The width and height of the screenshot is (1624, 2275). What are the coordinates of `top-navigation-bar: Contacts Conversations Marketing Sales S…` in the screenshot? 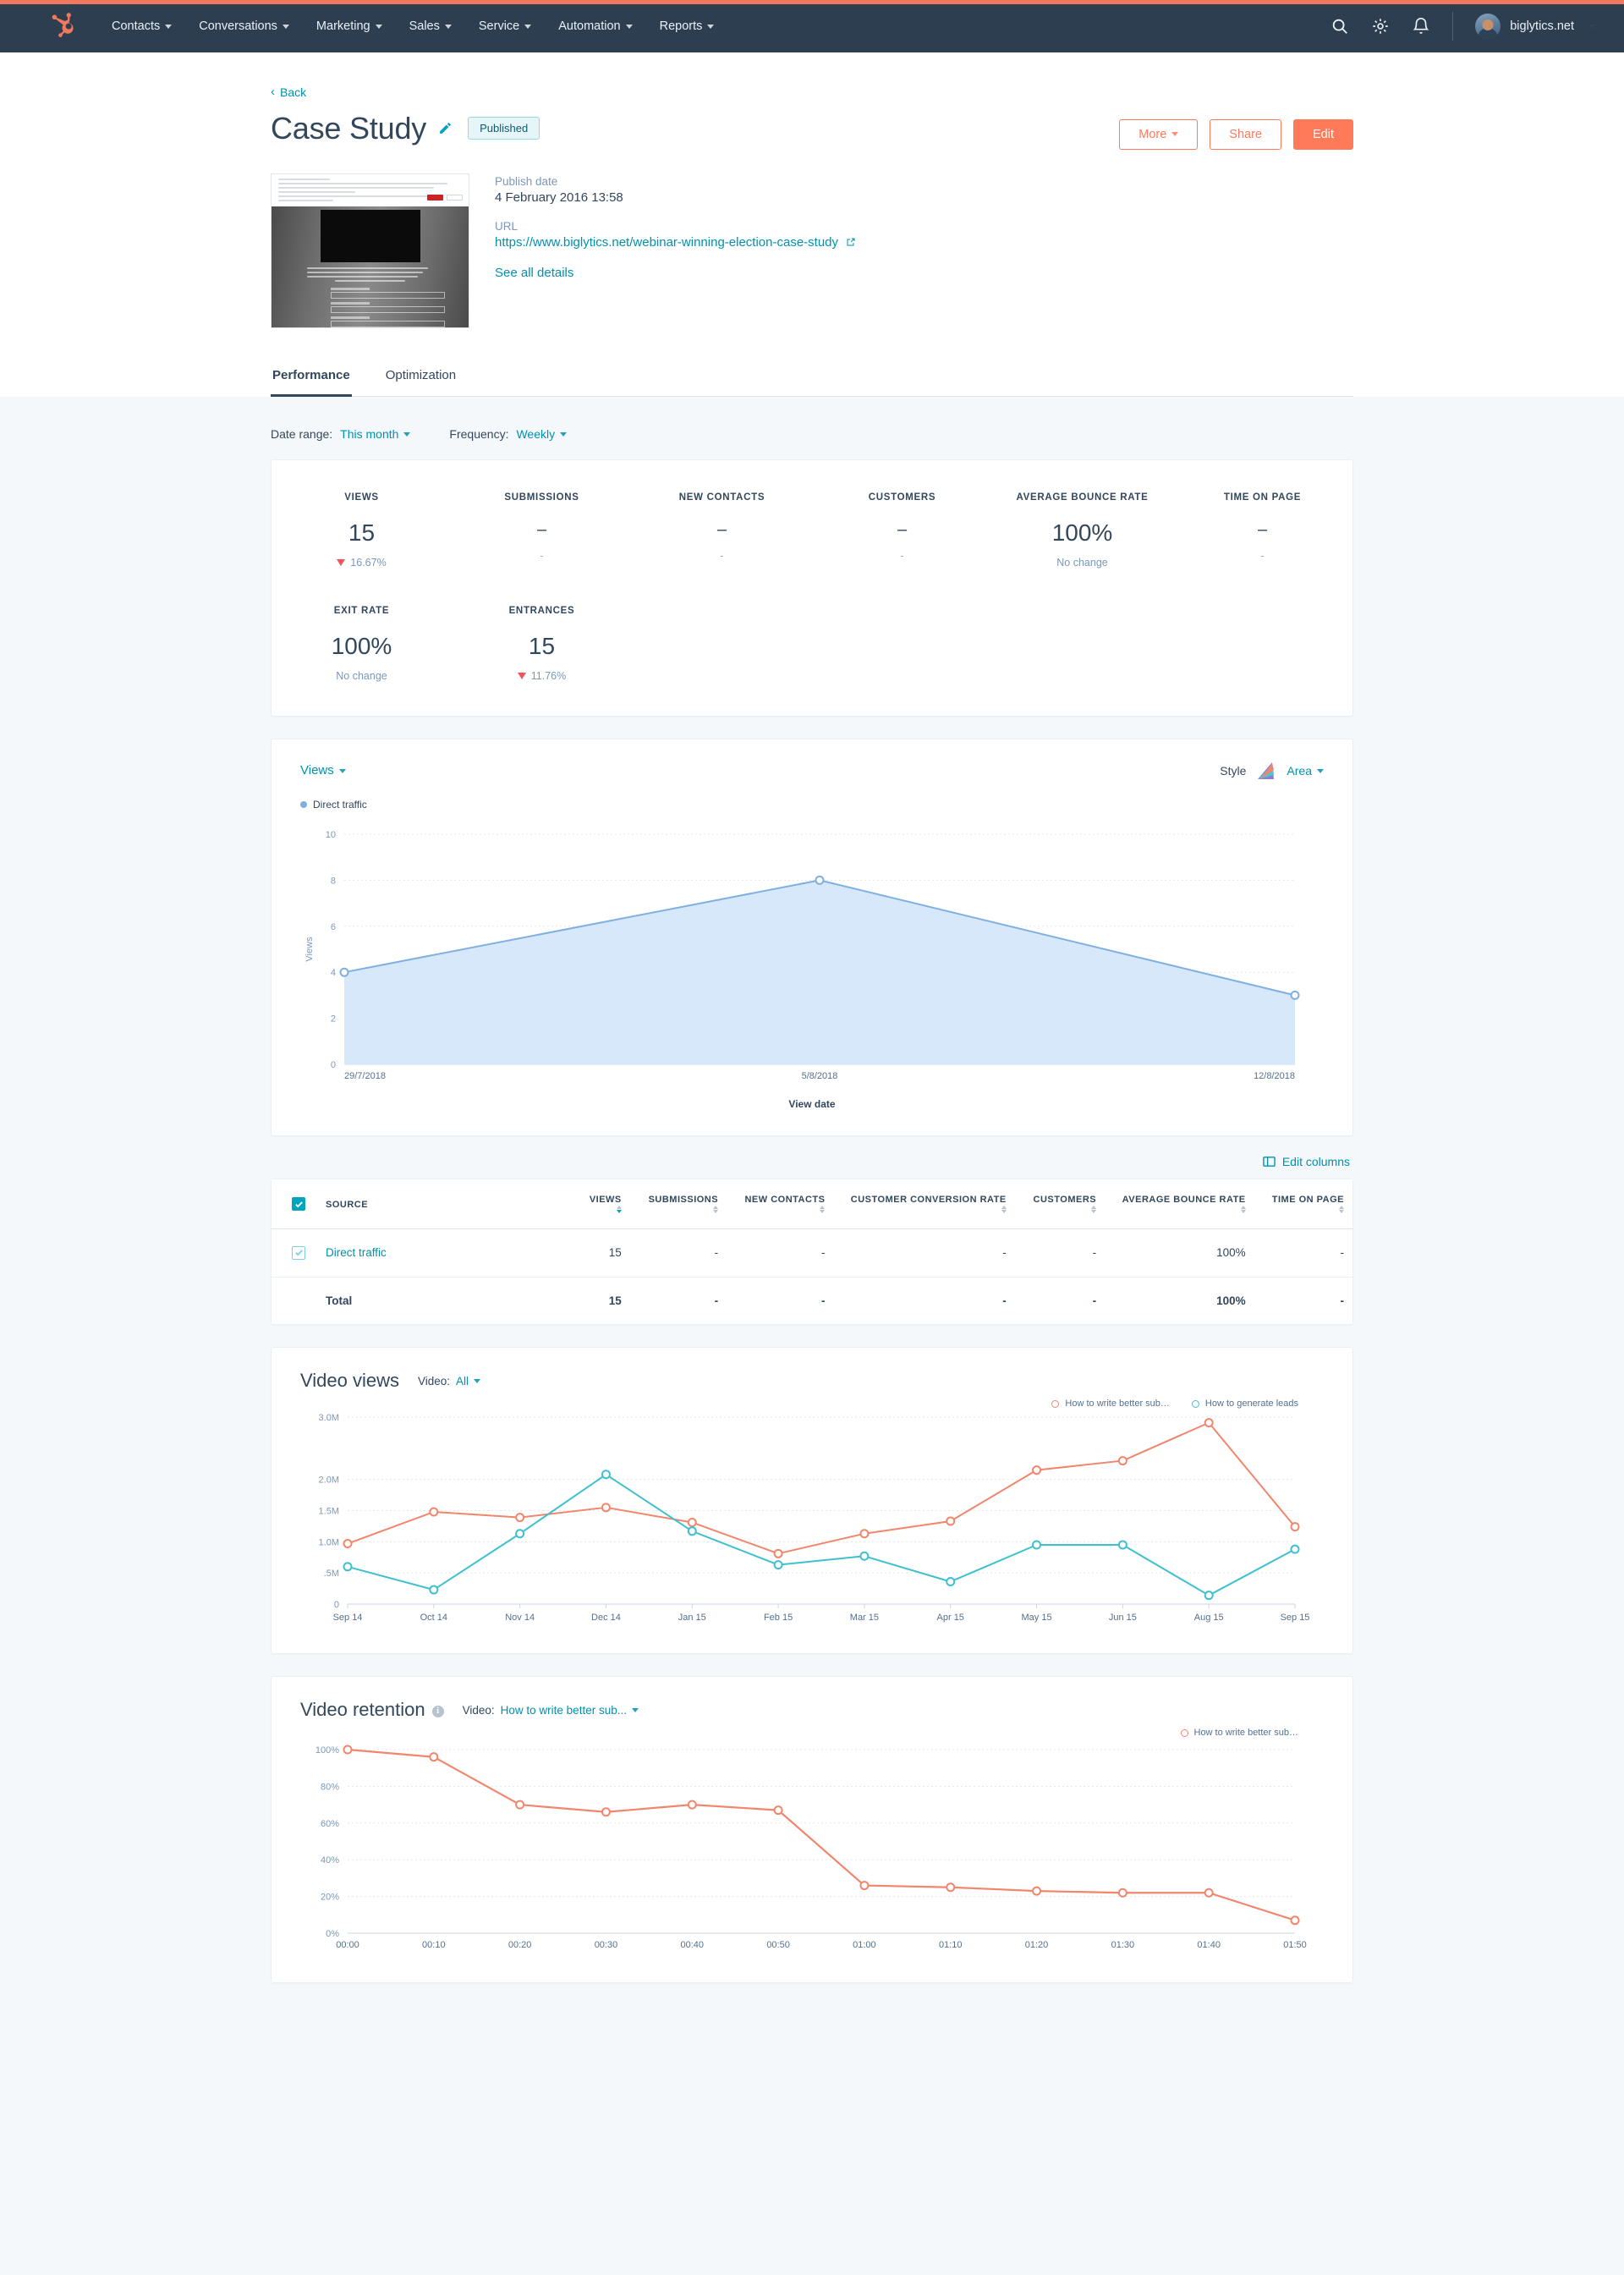 It's located at (812, 26).